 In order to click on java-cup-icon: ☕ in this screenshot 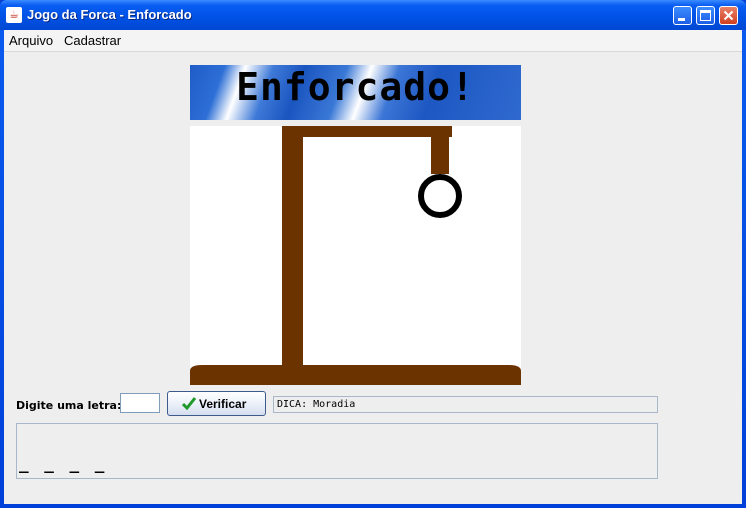, I will do `click(14, 15)`.